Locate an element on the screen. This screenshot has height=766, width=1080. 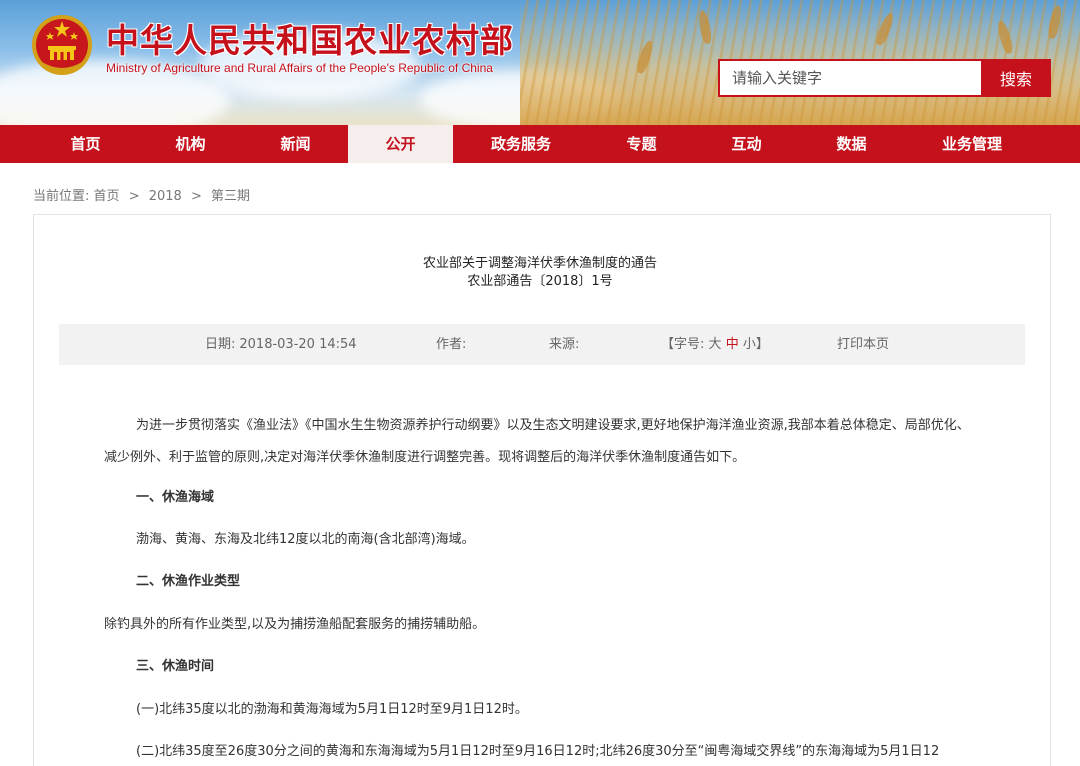
section-heading-area: 一、休渔海域 is located at coordinates (175, 497).